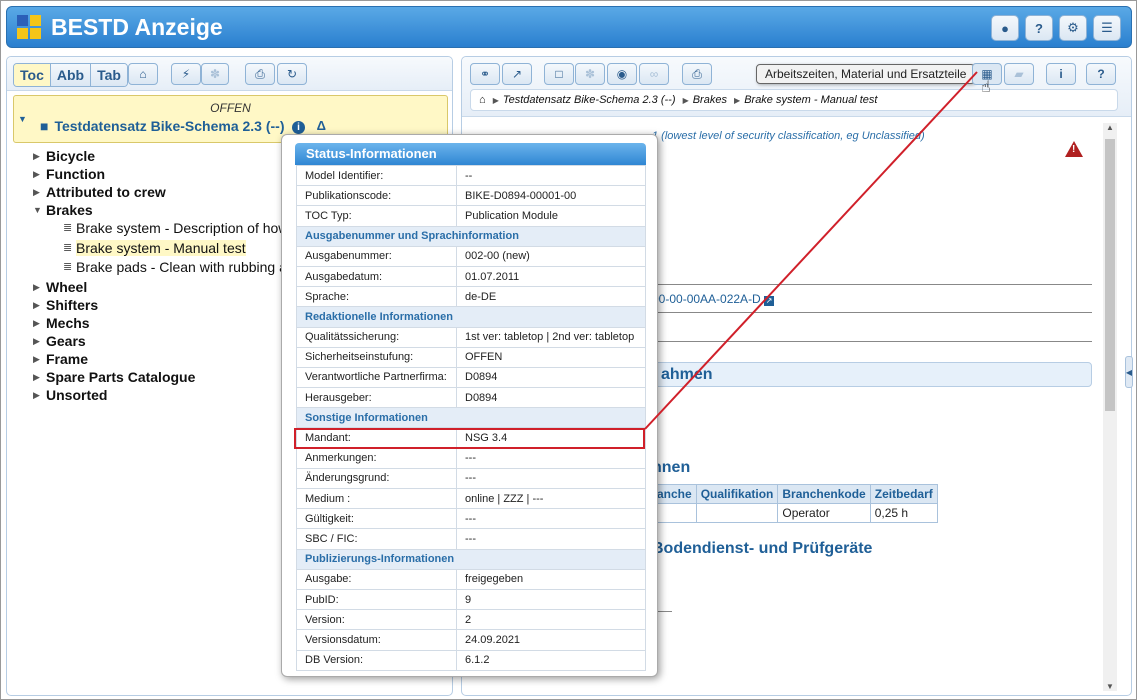 This screenshot has width=1137, height=700. What do you see at coordinates (986, 87) in the screenshot?
I see `mouse-cursor-icon: ☝` at bounding box center [986, 87].